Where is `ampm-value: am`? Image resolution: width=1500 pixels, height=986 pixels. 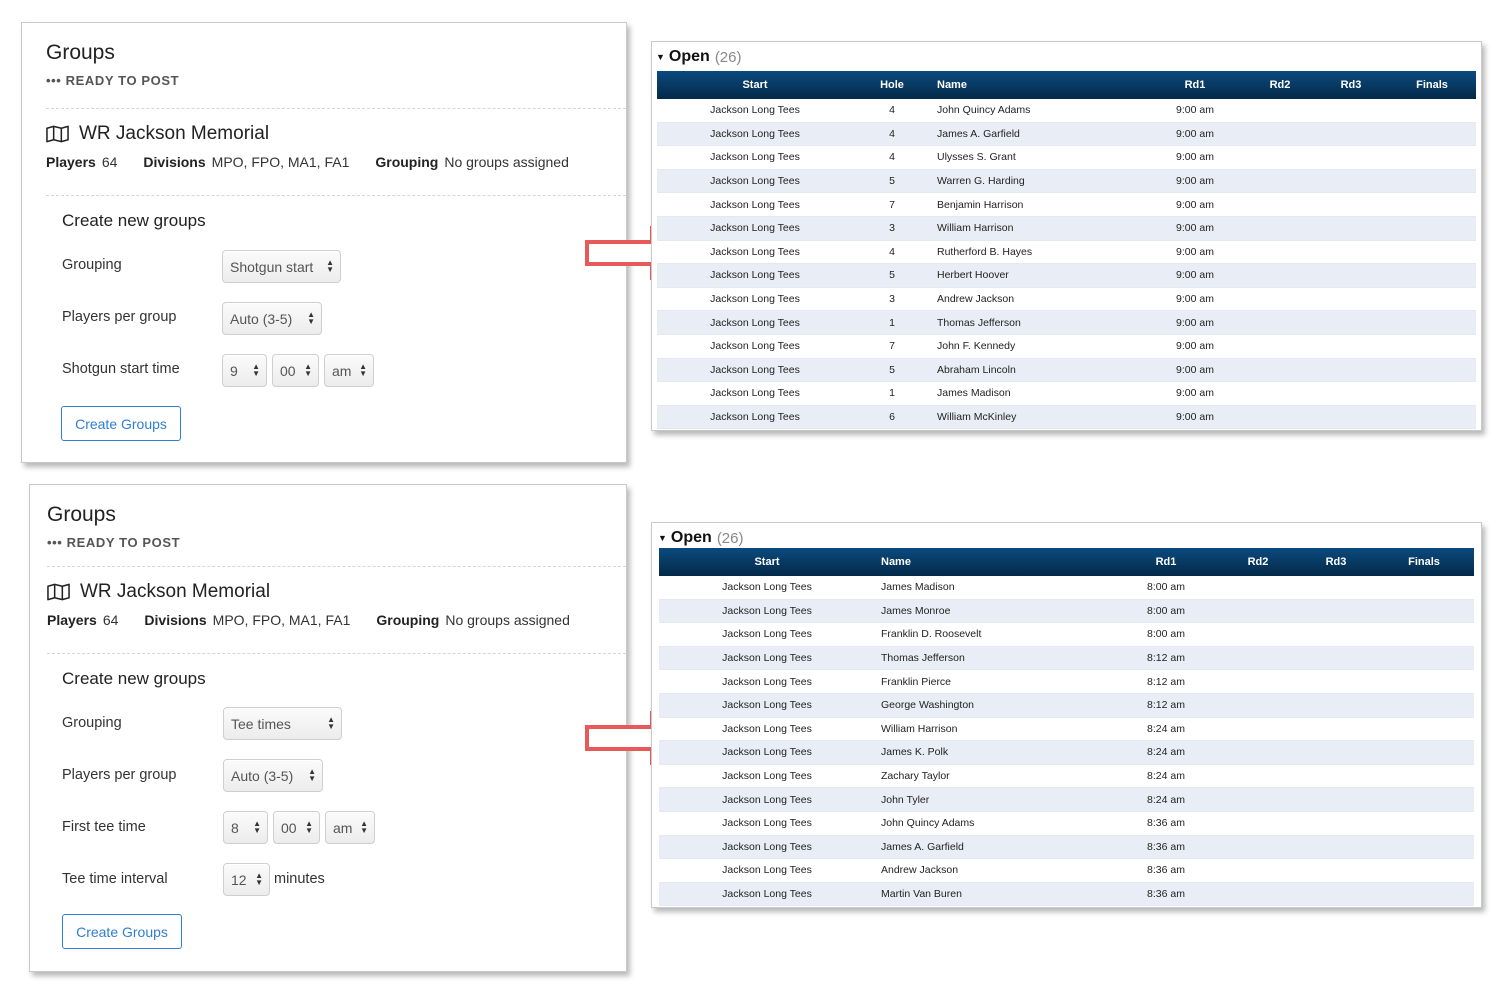 ampm-value: am is located at coordinates (343, 827).